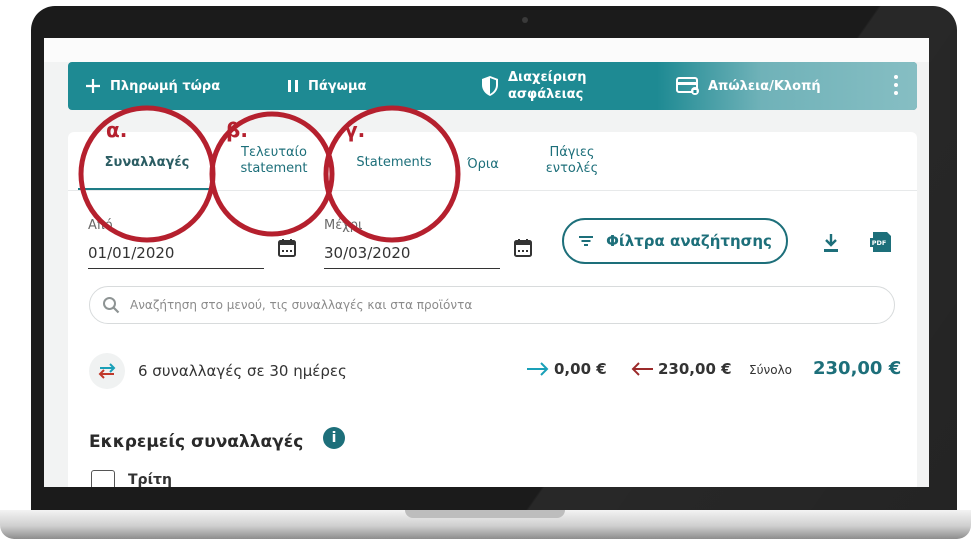 This screenshot has height=539, width=971. Describe the element at coordinates (771, 370) in the screenshot. I see `total-label: Σύνολο` at that location.